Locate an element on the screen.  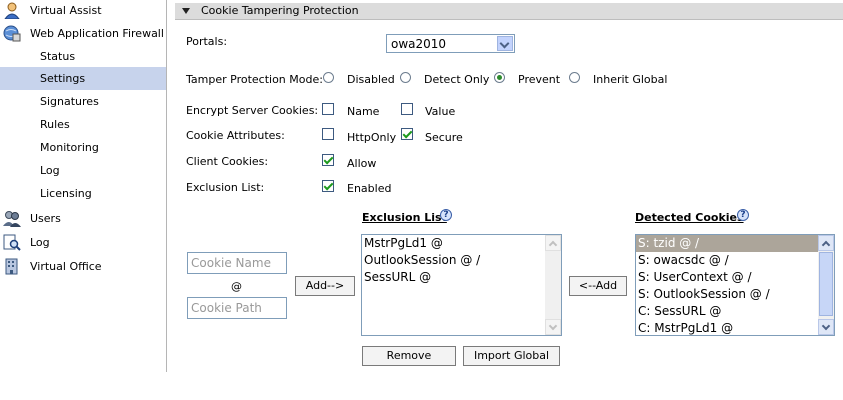
radio-prevent-label: Prevent is located at coordinates (539, 79).